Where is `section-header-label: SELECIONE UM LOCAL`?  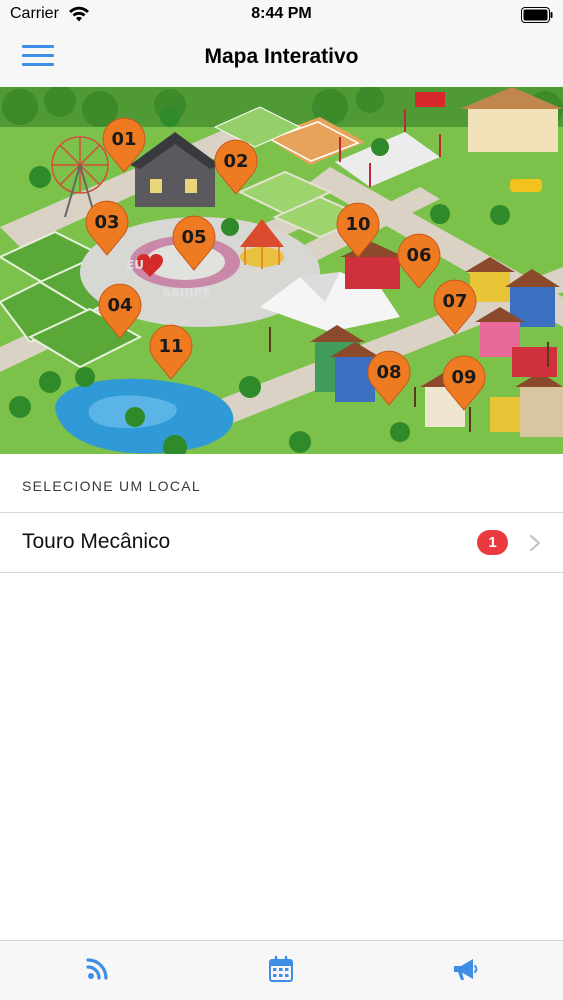
section-header-label: SELECIONE UM LOCAL is located at coordinates (111, 486).